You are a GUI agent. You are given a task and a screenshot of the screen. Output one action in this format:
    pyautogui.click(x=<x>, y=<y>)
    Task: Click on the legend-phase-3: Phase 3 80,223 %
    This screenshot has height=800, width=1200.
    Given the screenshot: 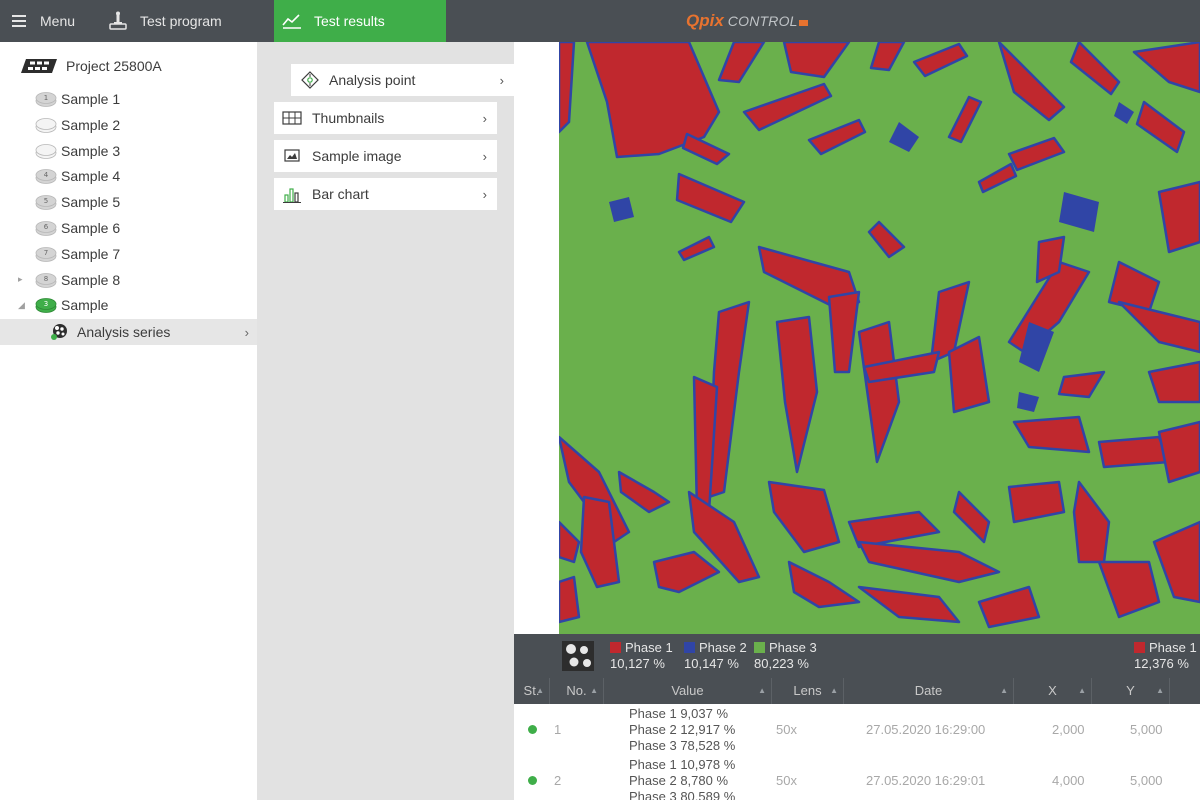 What is the action you would take?
    pyautogui.click(x=785, y=655)
    